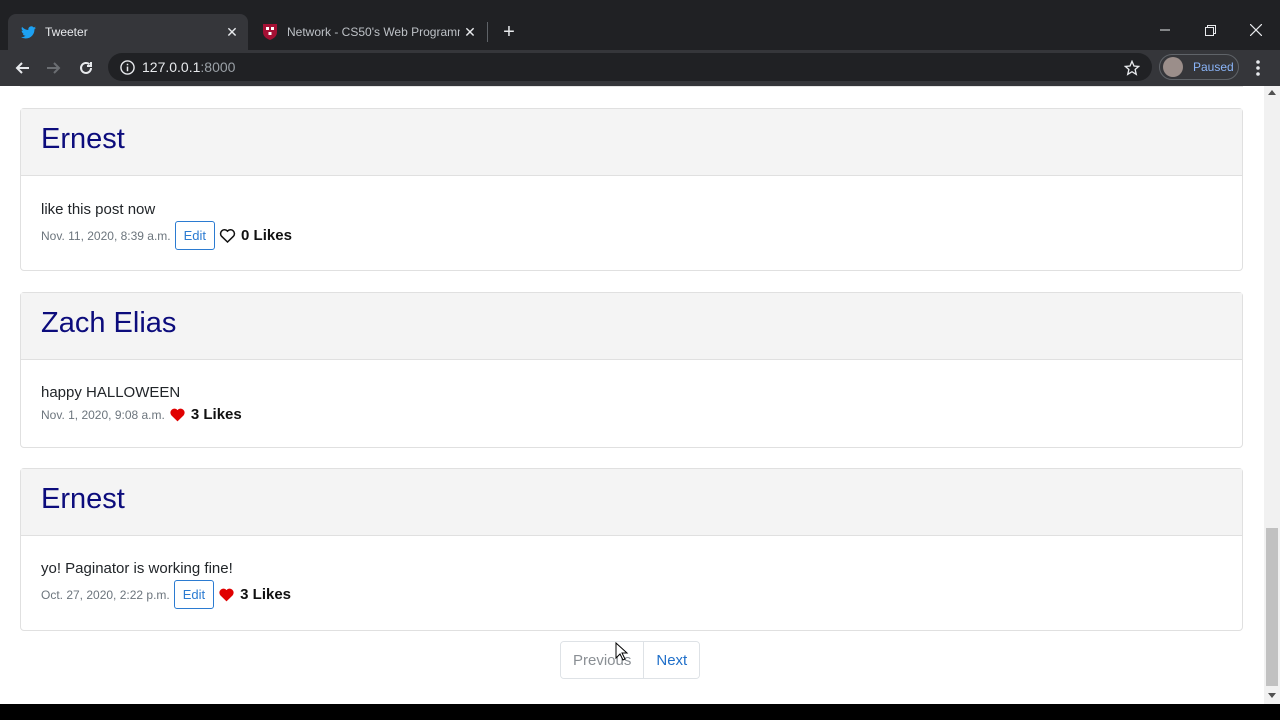  I want to click on mouse-pointer-icon, so click(622, 651).